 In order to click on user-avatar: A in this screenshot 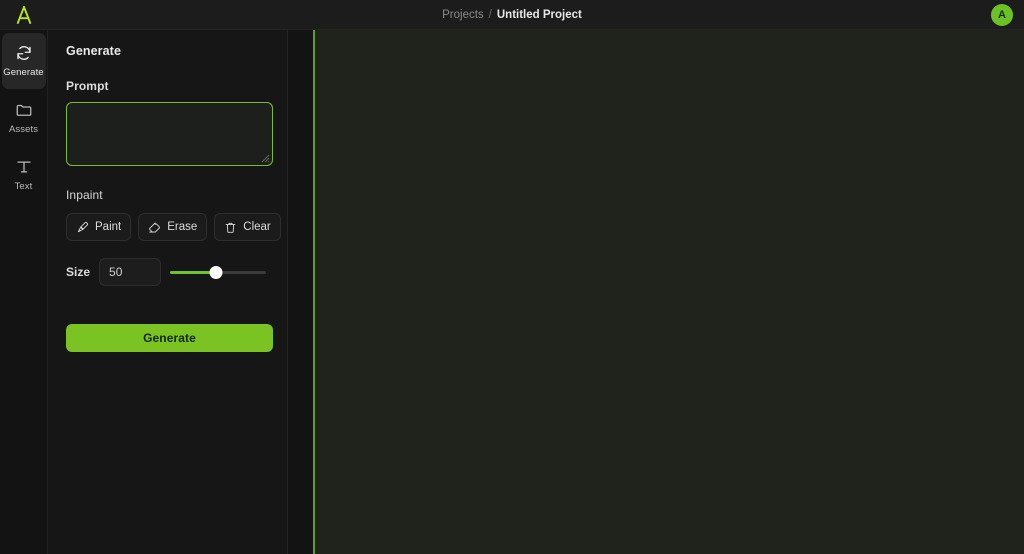, I will do `click(1002, 15)`.